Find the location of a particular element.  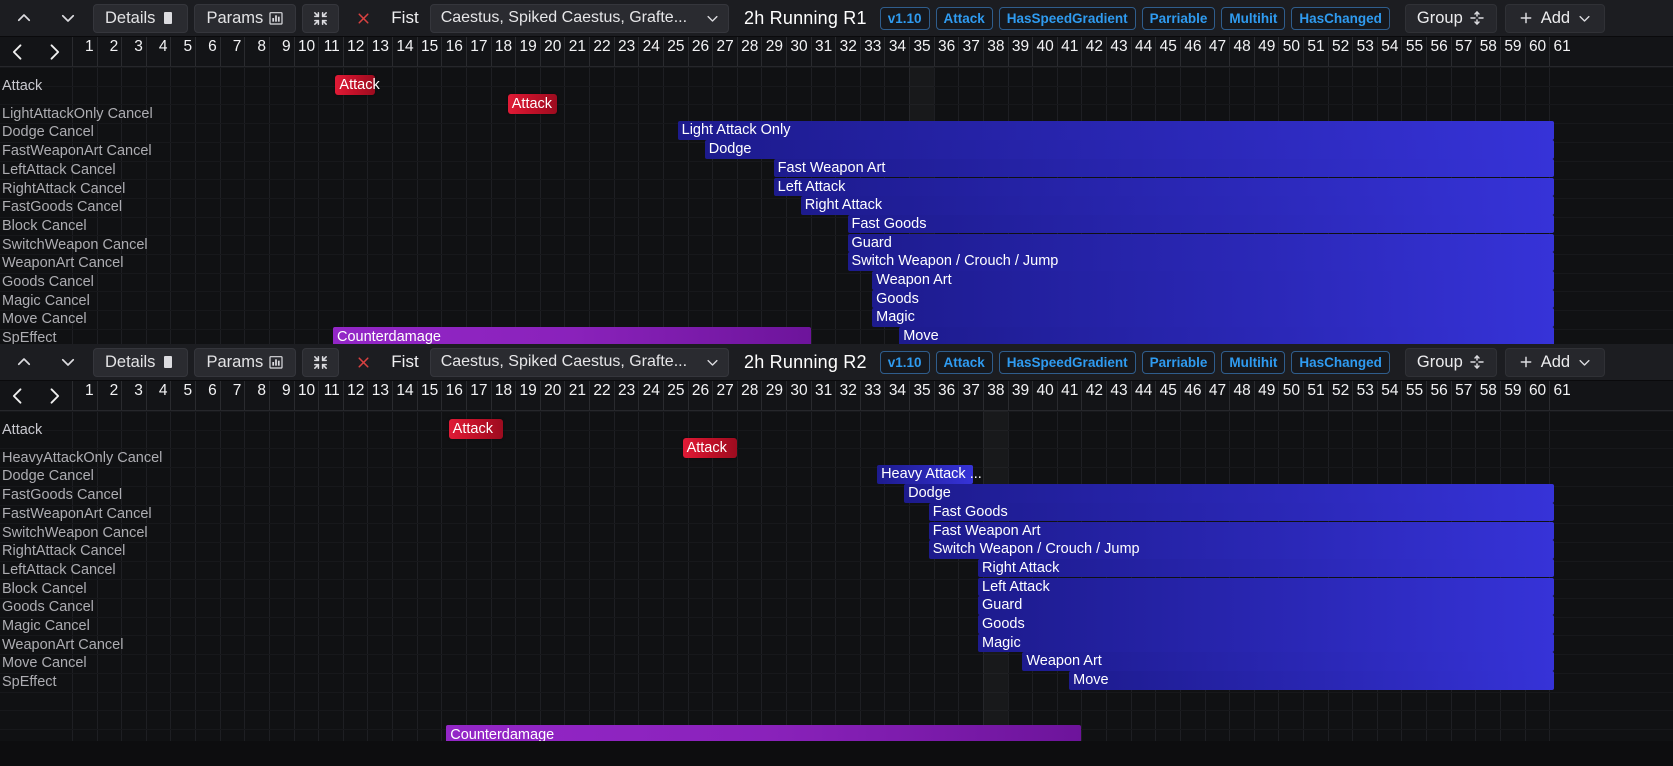

document-icon is located at coordinates (168, 362).